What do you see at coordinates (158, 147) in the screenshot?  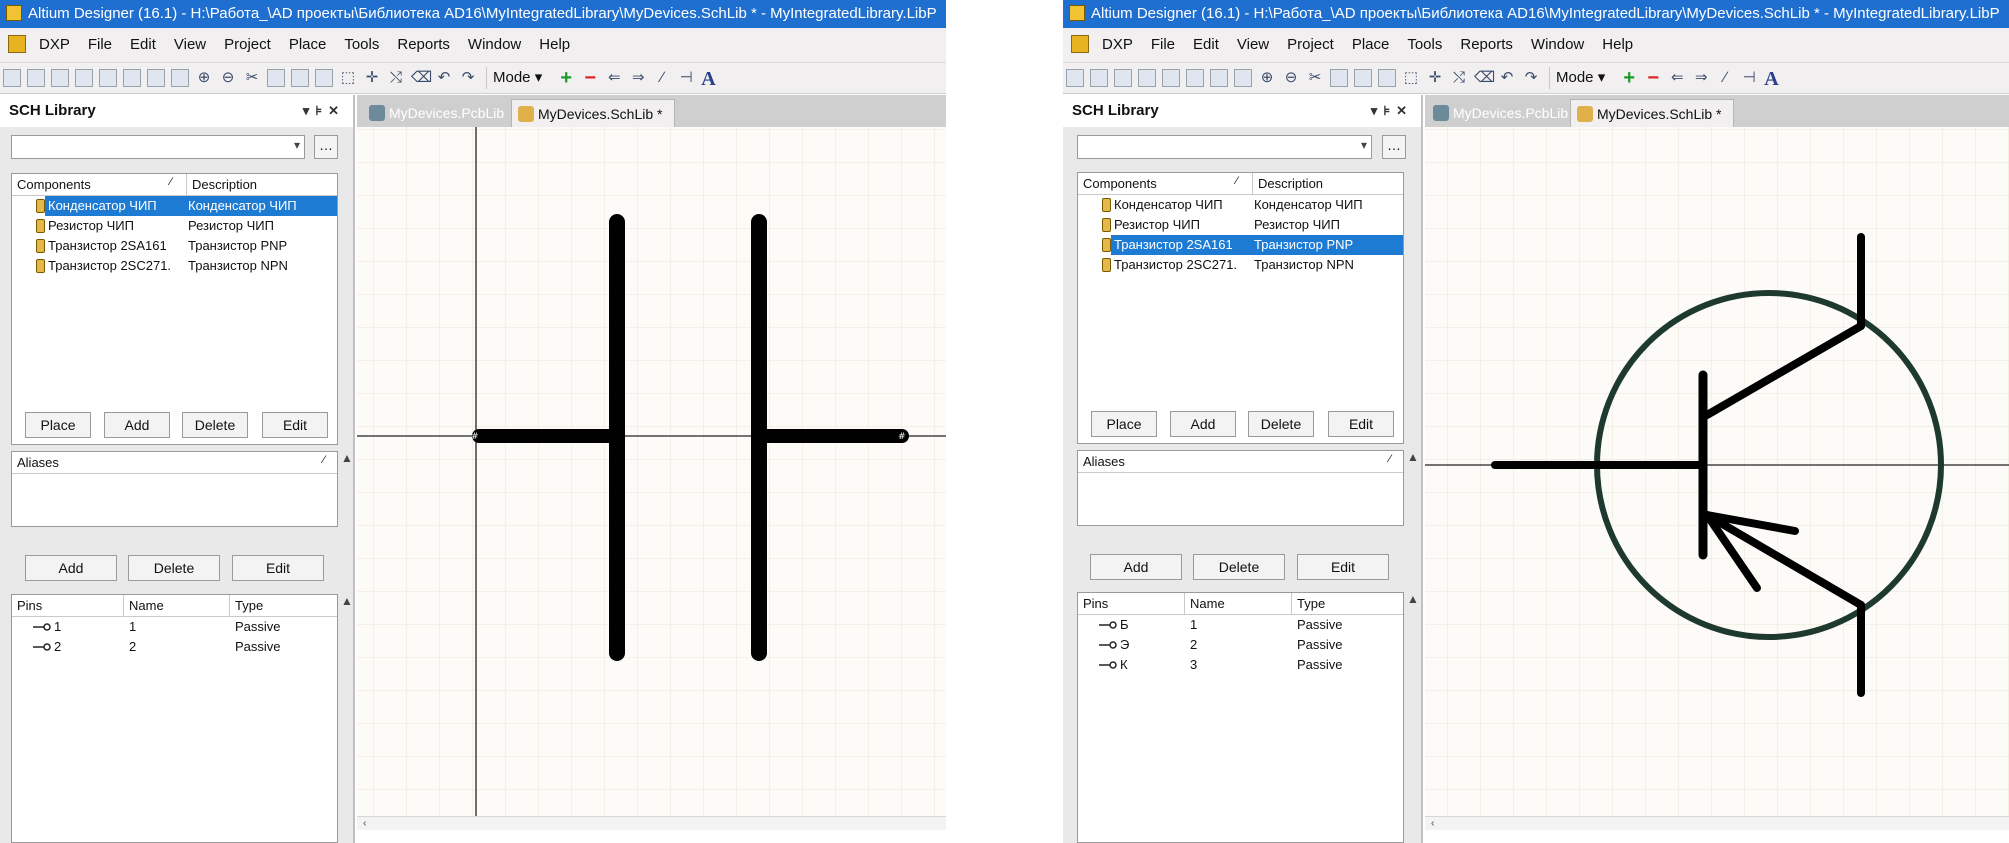 I see `component-filter-combo: ▾` at bounding box center [158, 147].